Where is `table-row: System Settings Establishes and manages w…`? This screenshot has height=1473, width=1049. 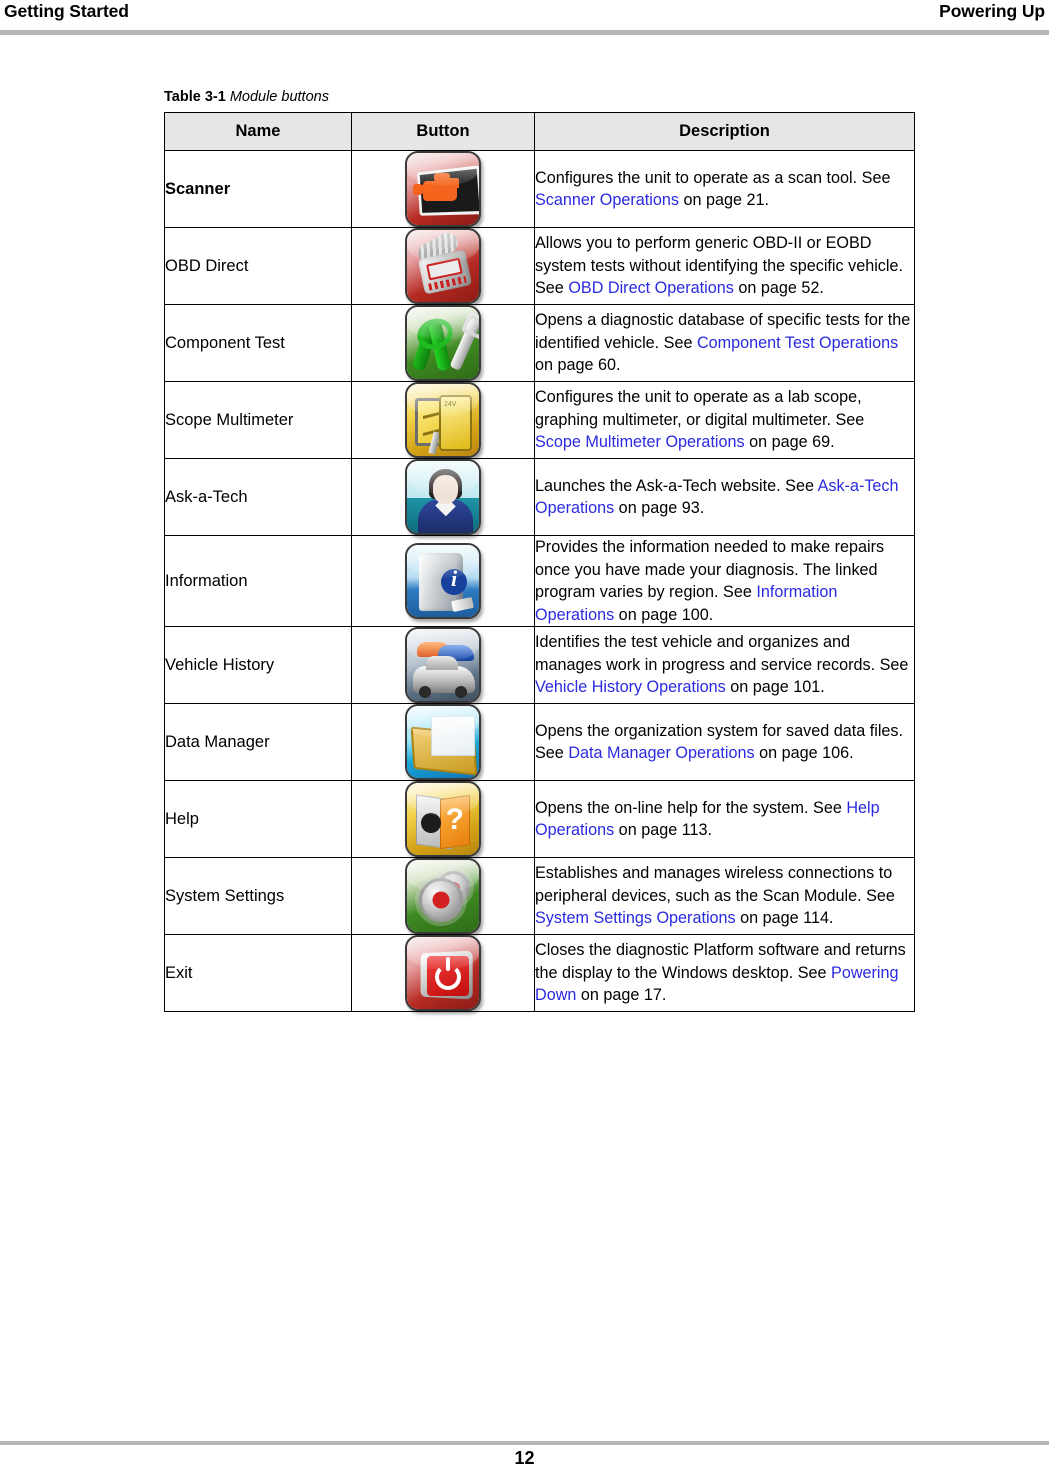
table-row: System Settings Establishes and manages w… is located at coordinates (539, 896).